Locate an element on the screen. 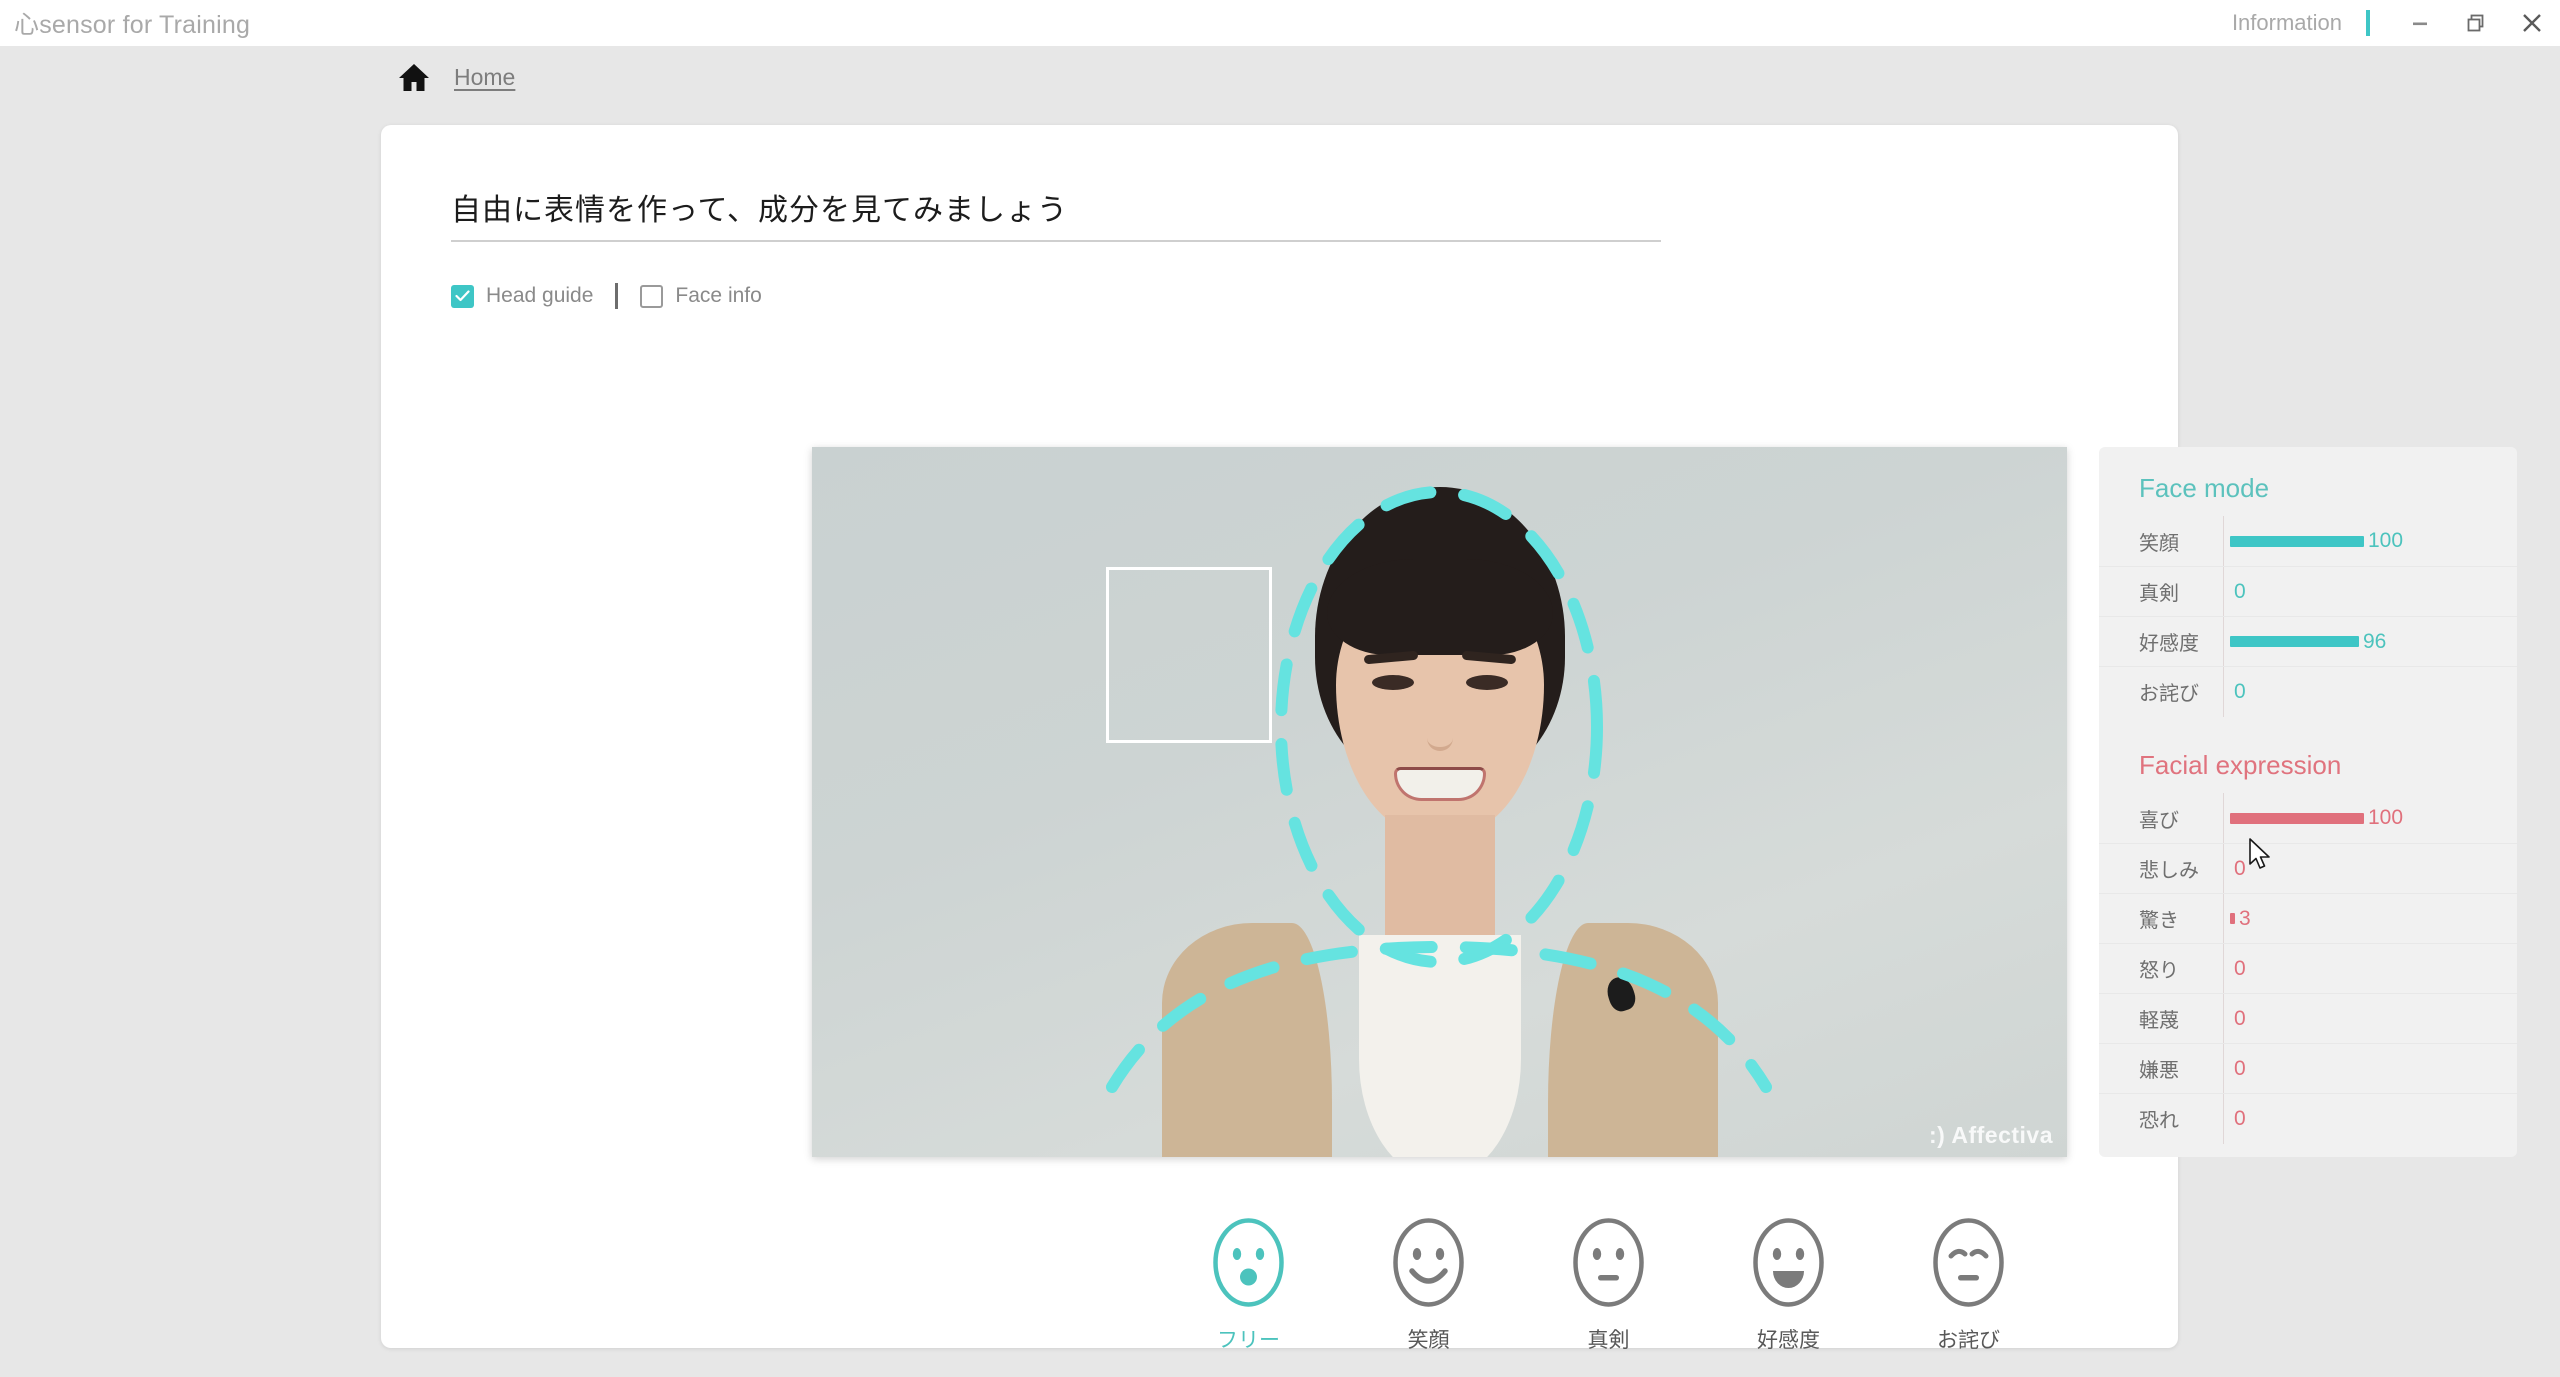 This screenshot has width=2560, height=1377. metric-value: 3 is located at coordinates (2245, 918).